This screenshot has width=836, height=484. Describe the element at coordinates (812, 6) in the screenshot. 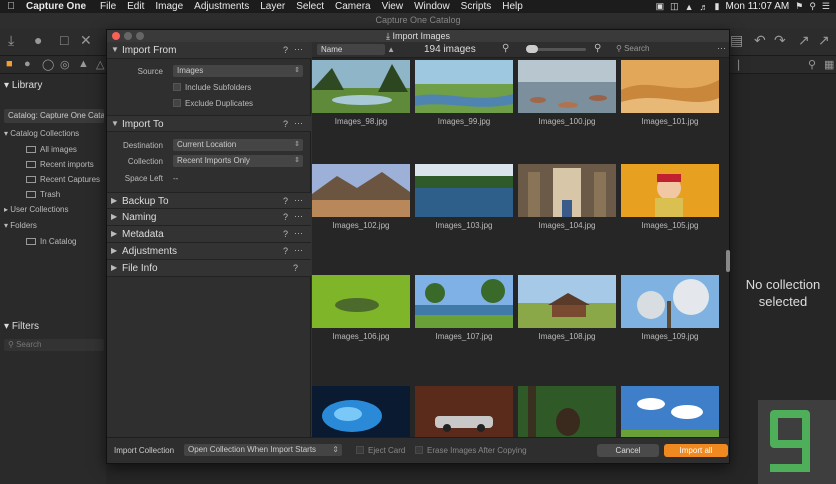

I see `spotlight-icon: ⚲` at that location.